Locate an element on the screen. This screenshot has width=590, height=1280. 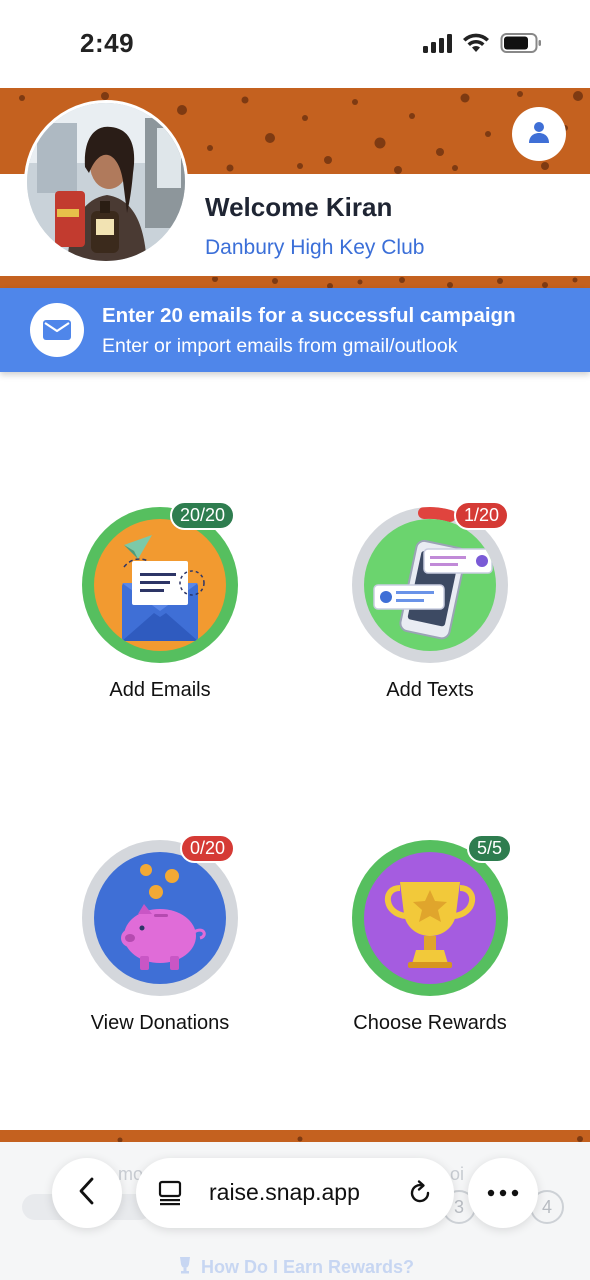
envelope-icon is located at coordinates (57, 330).